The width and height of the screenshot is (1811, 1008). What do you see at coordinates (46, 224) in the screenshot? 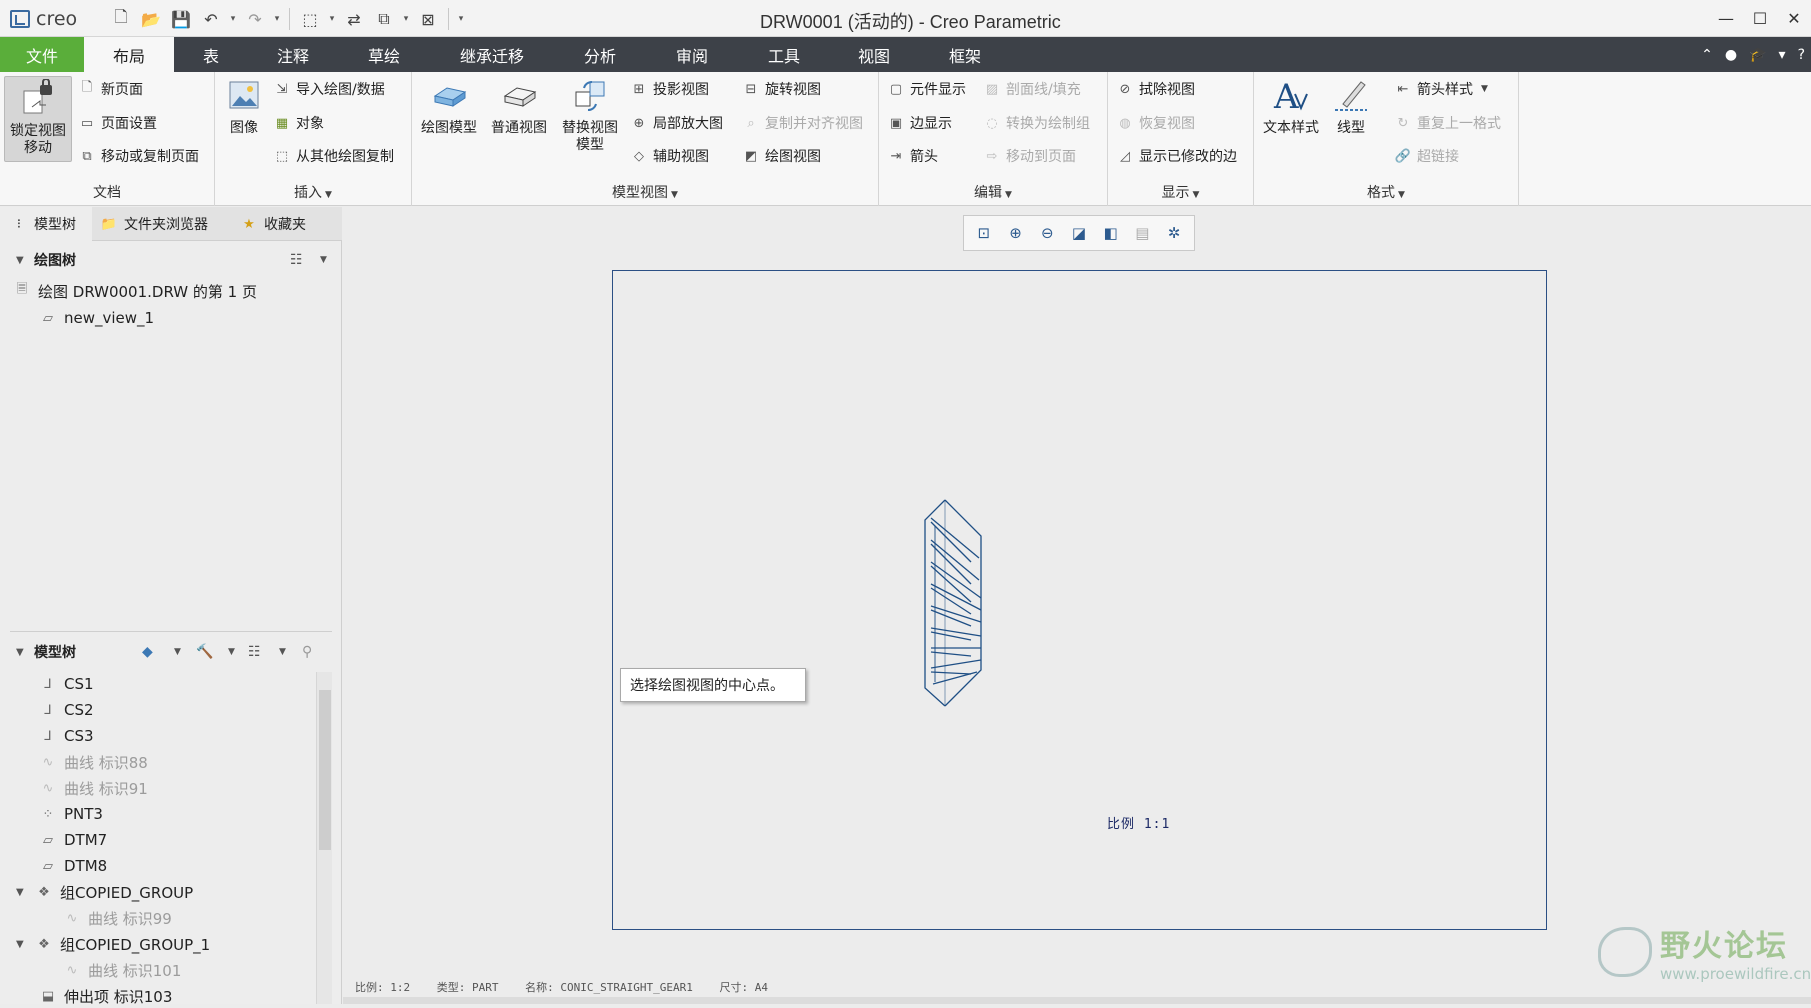
I see `tab-model-tree: ⁝ 模型树` at bounding box center [46, 224].